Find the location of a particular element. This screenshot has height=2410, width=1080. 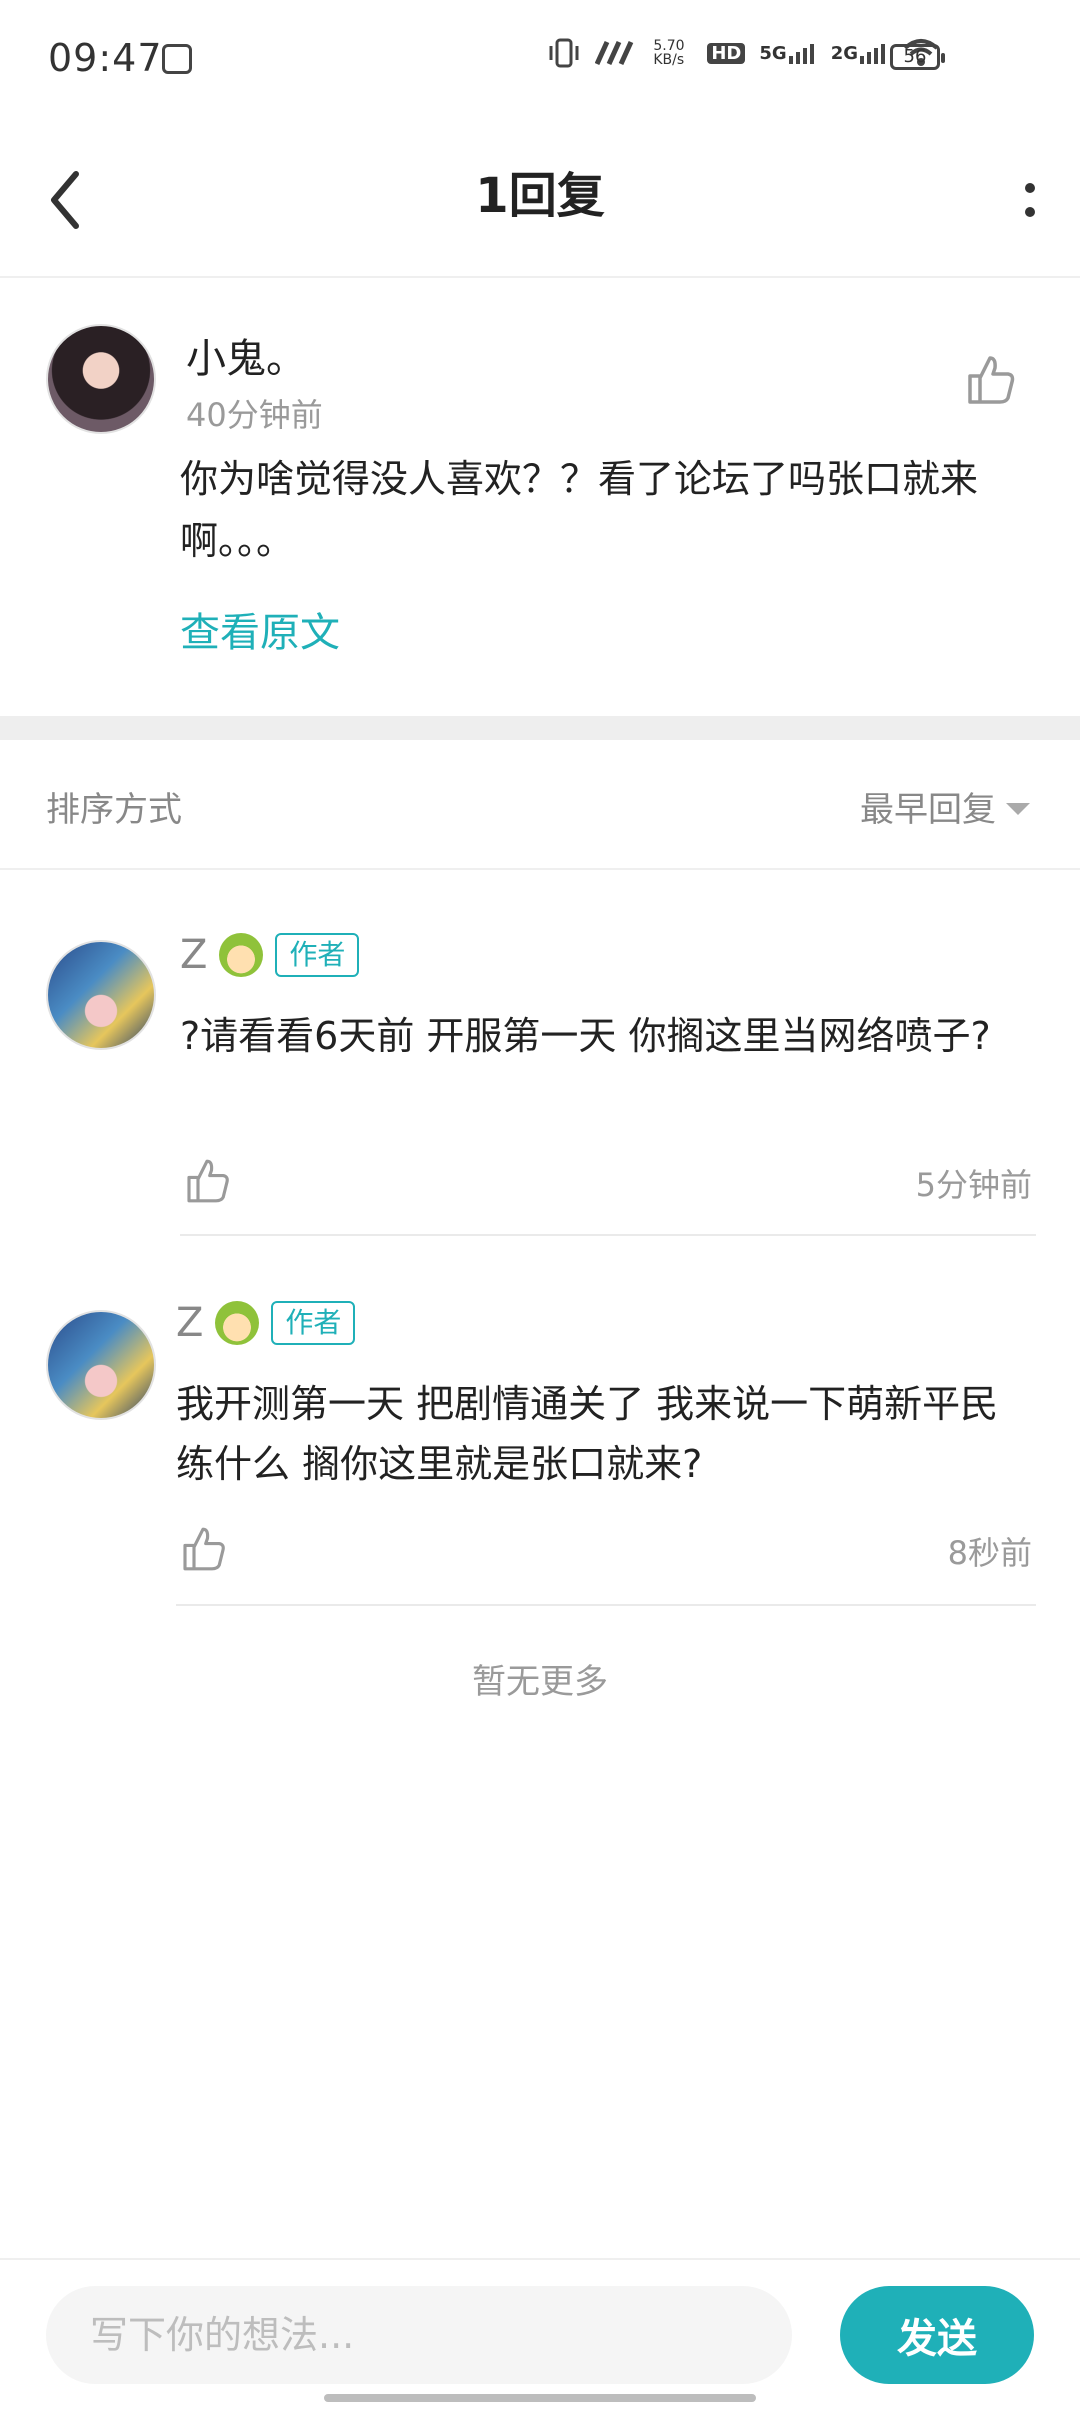

reply-content: 我开测第一天 把剧情通关了 我来说一下萌新平民练什么 搁你这里就是张口就来? is located at coordinates (587, 1434).